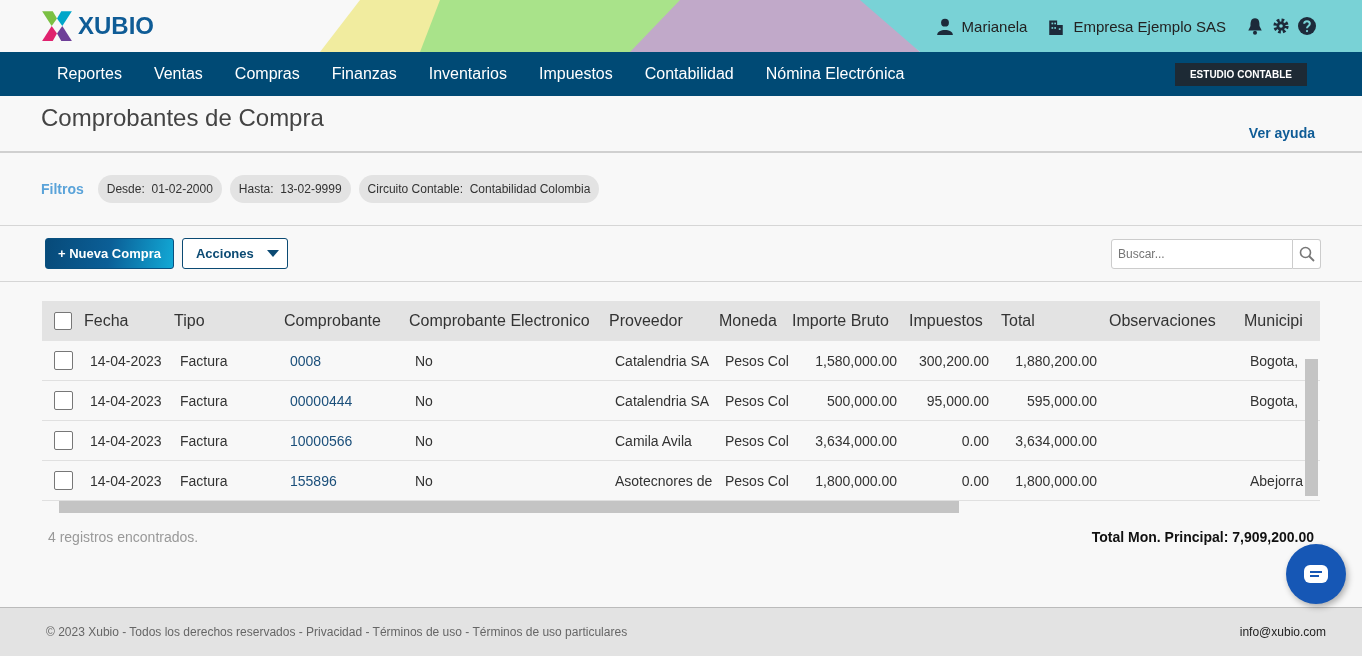  Describe the element at coordinates (182, 117) in the screenshot. I see `page-title: Comprobantes de Compra` at that location.